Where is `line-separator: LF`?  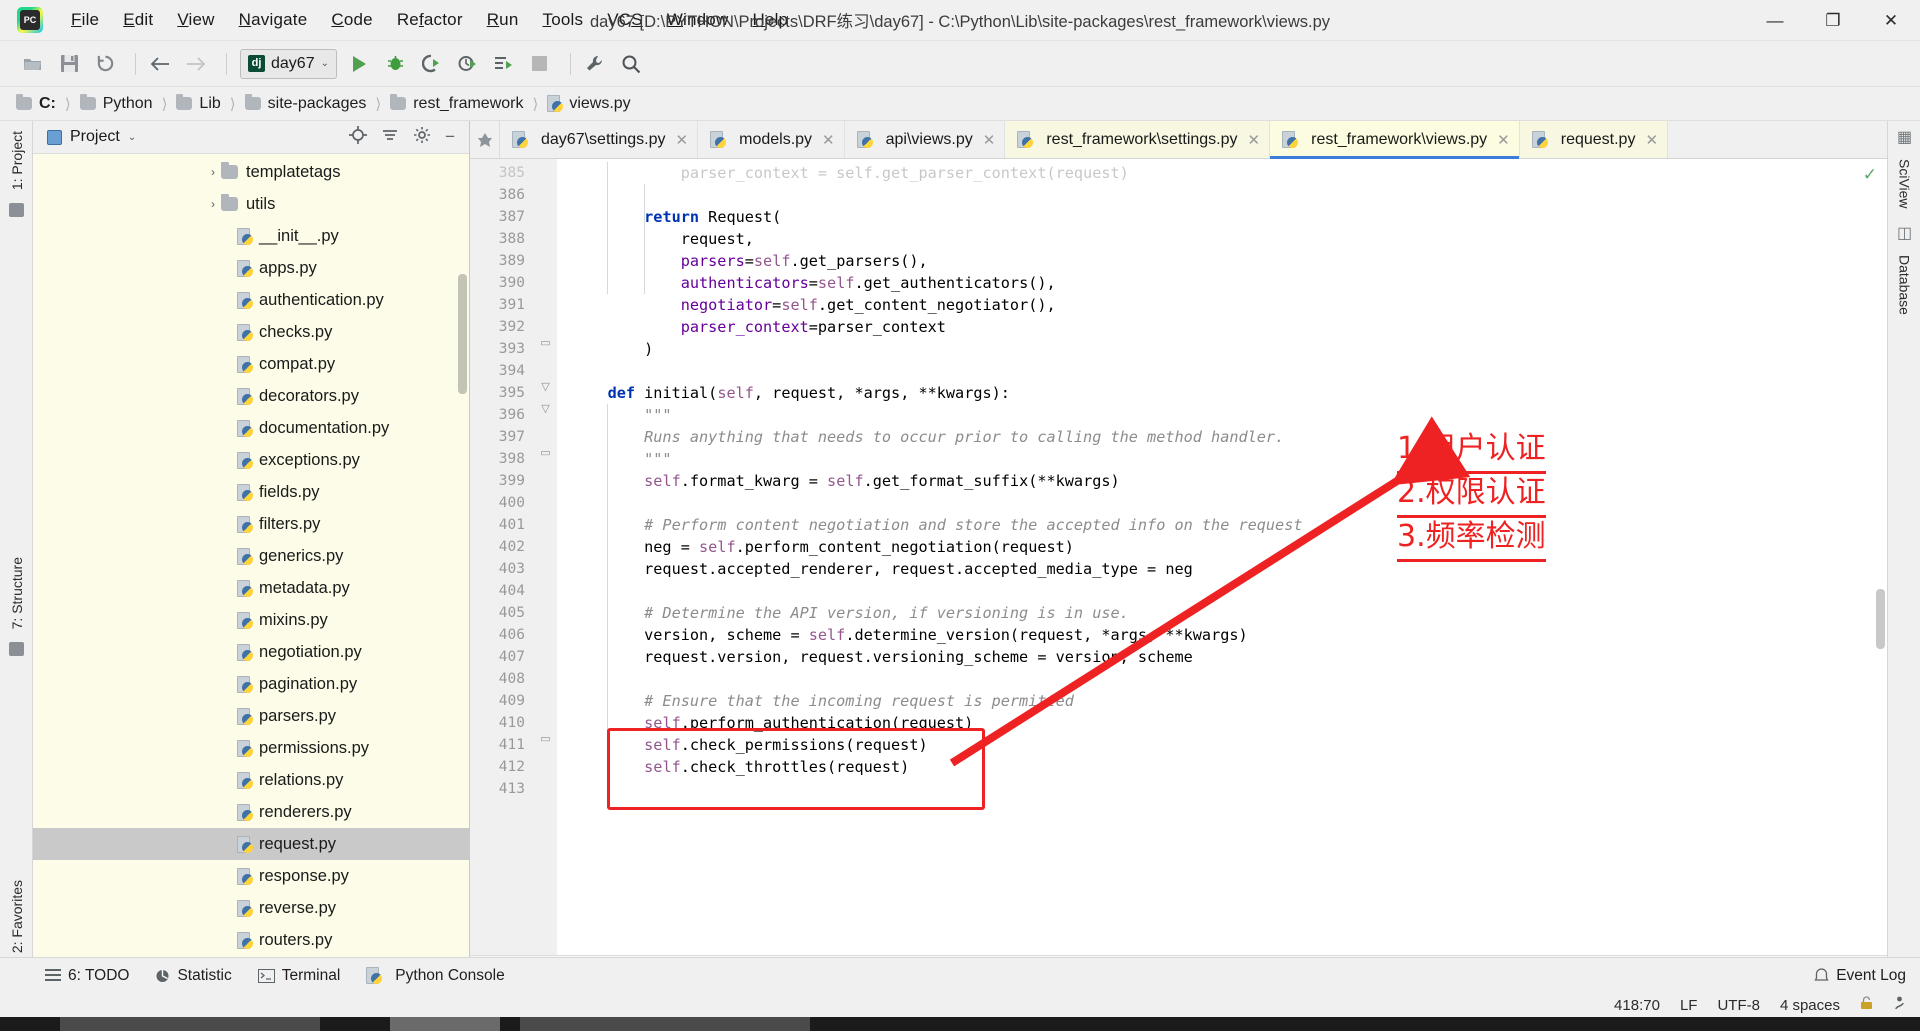 line-separator: LF is located at coordinates (1689, 1005).